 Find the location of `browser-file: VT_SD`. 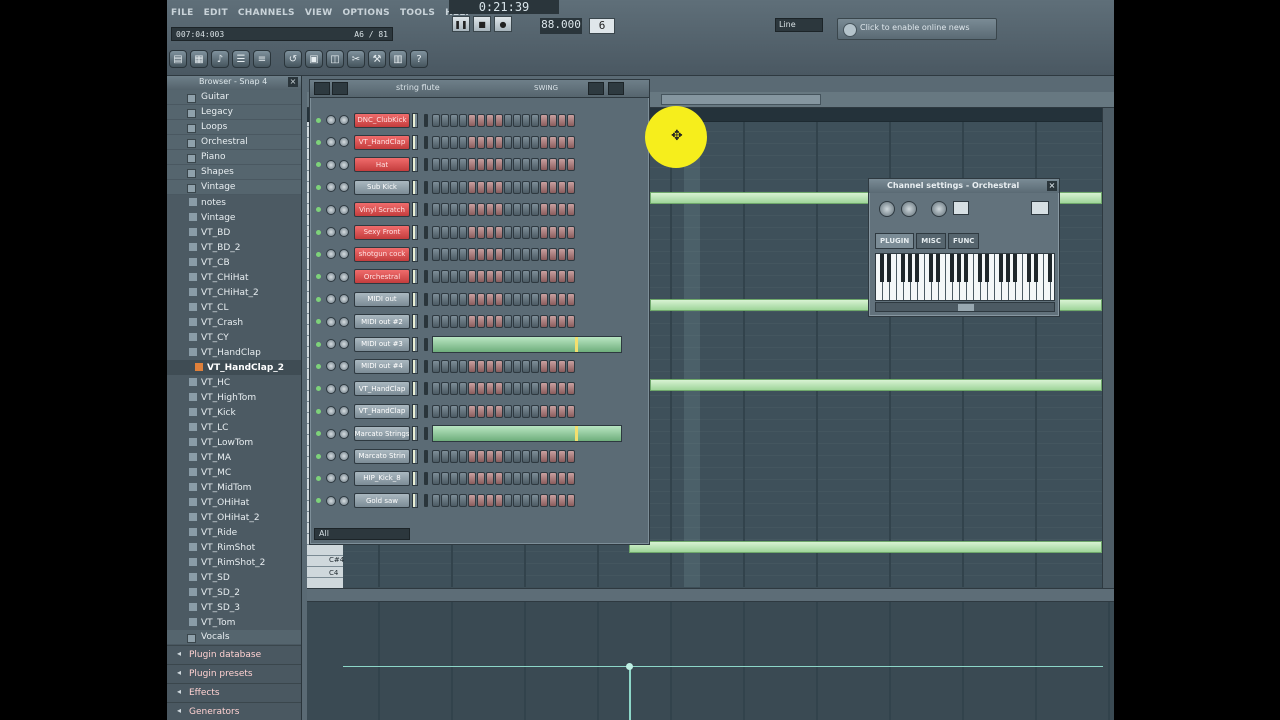

browser-file: VT_SD is located at coordinates (234, 577).